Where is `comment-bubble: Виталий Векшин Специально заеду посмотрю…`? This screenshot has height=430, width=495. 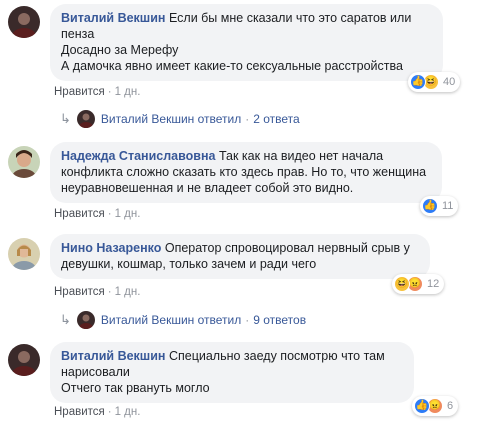 comment-bubble: Виталий Векшин Специально заеду посмотрю… is located at coordinates (232, 372).